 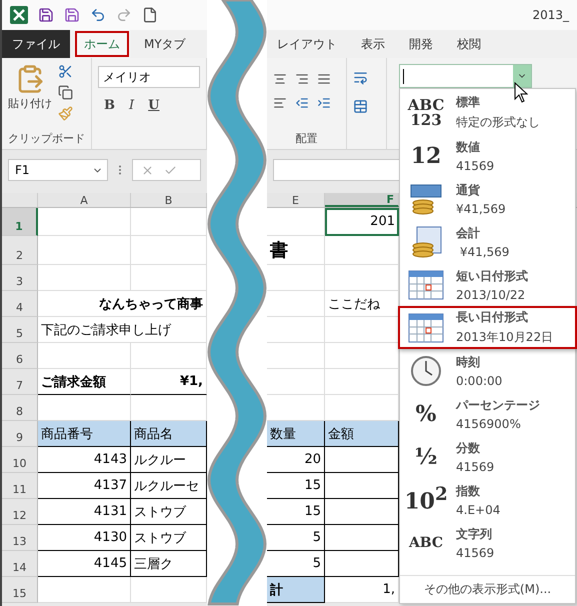 I want to click on format-option: ½ 分数 41569, so click(x=487, y=456).